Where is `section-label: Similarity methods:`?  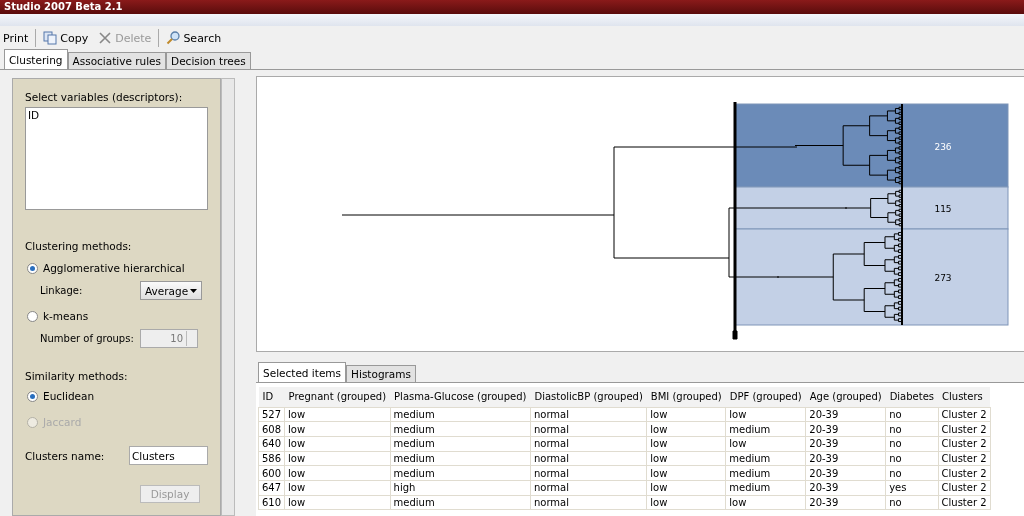
section-label: Similarity methods: is located at coordinates (77, 376).